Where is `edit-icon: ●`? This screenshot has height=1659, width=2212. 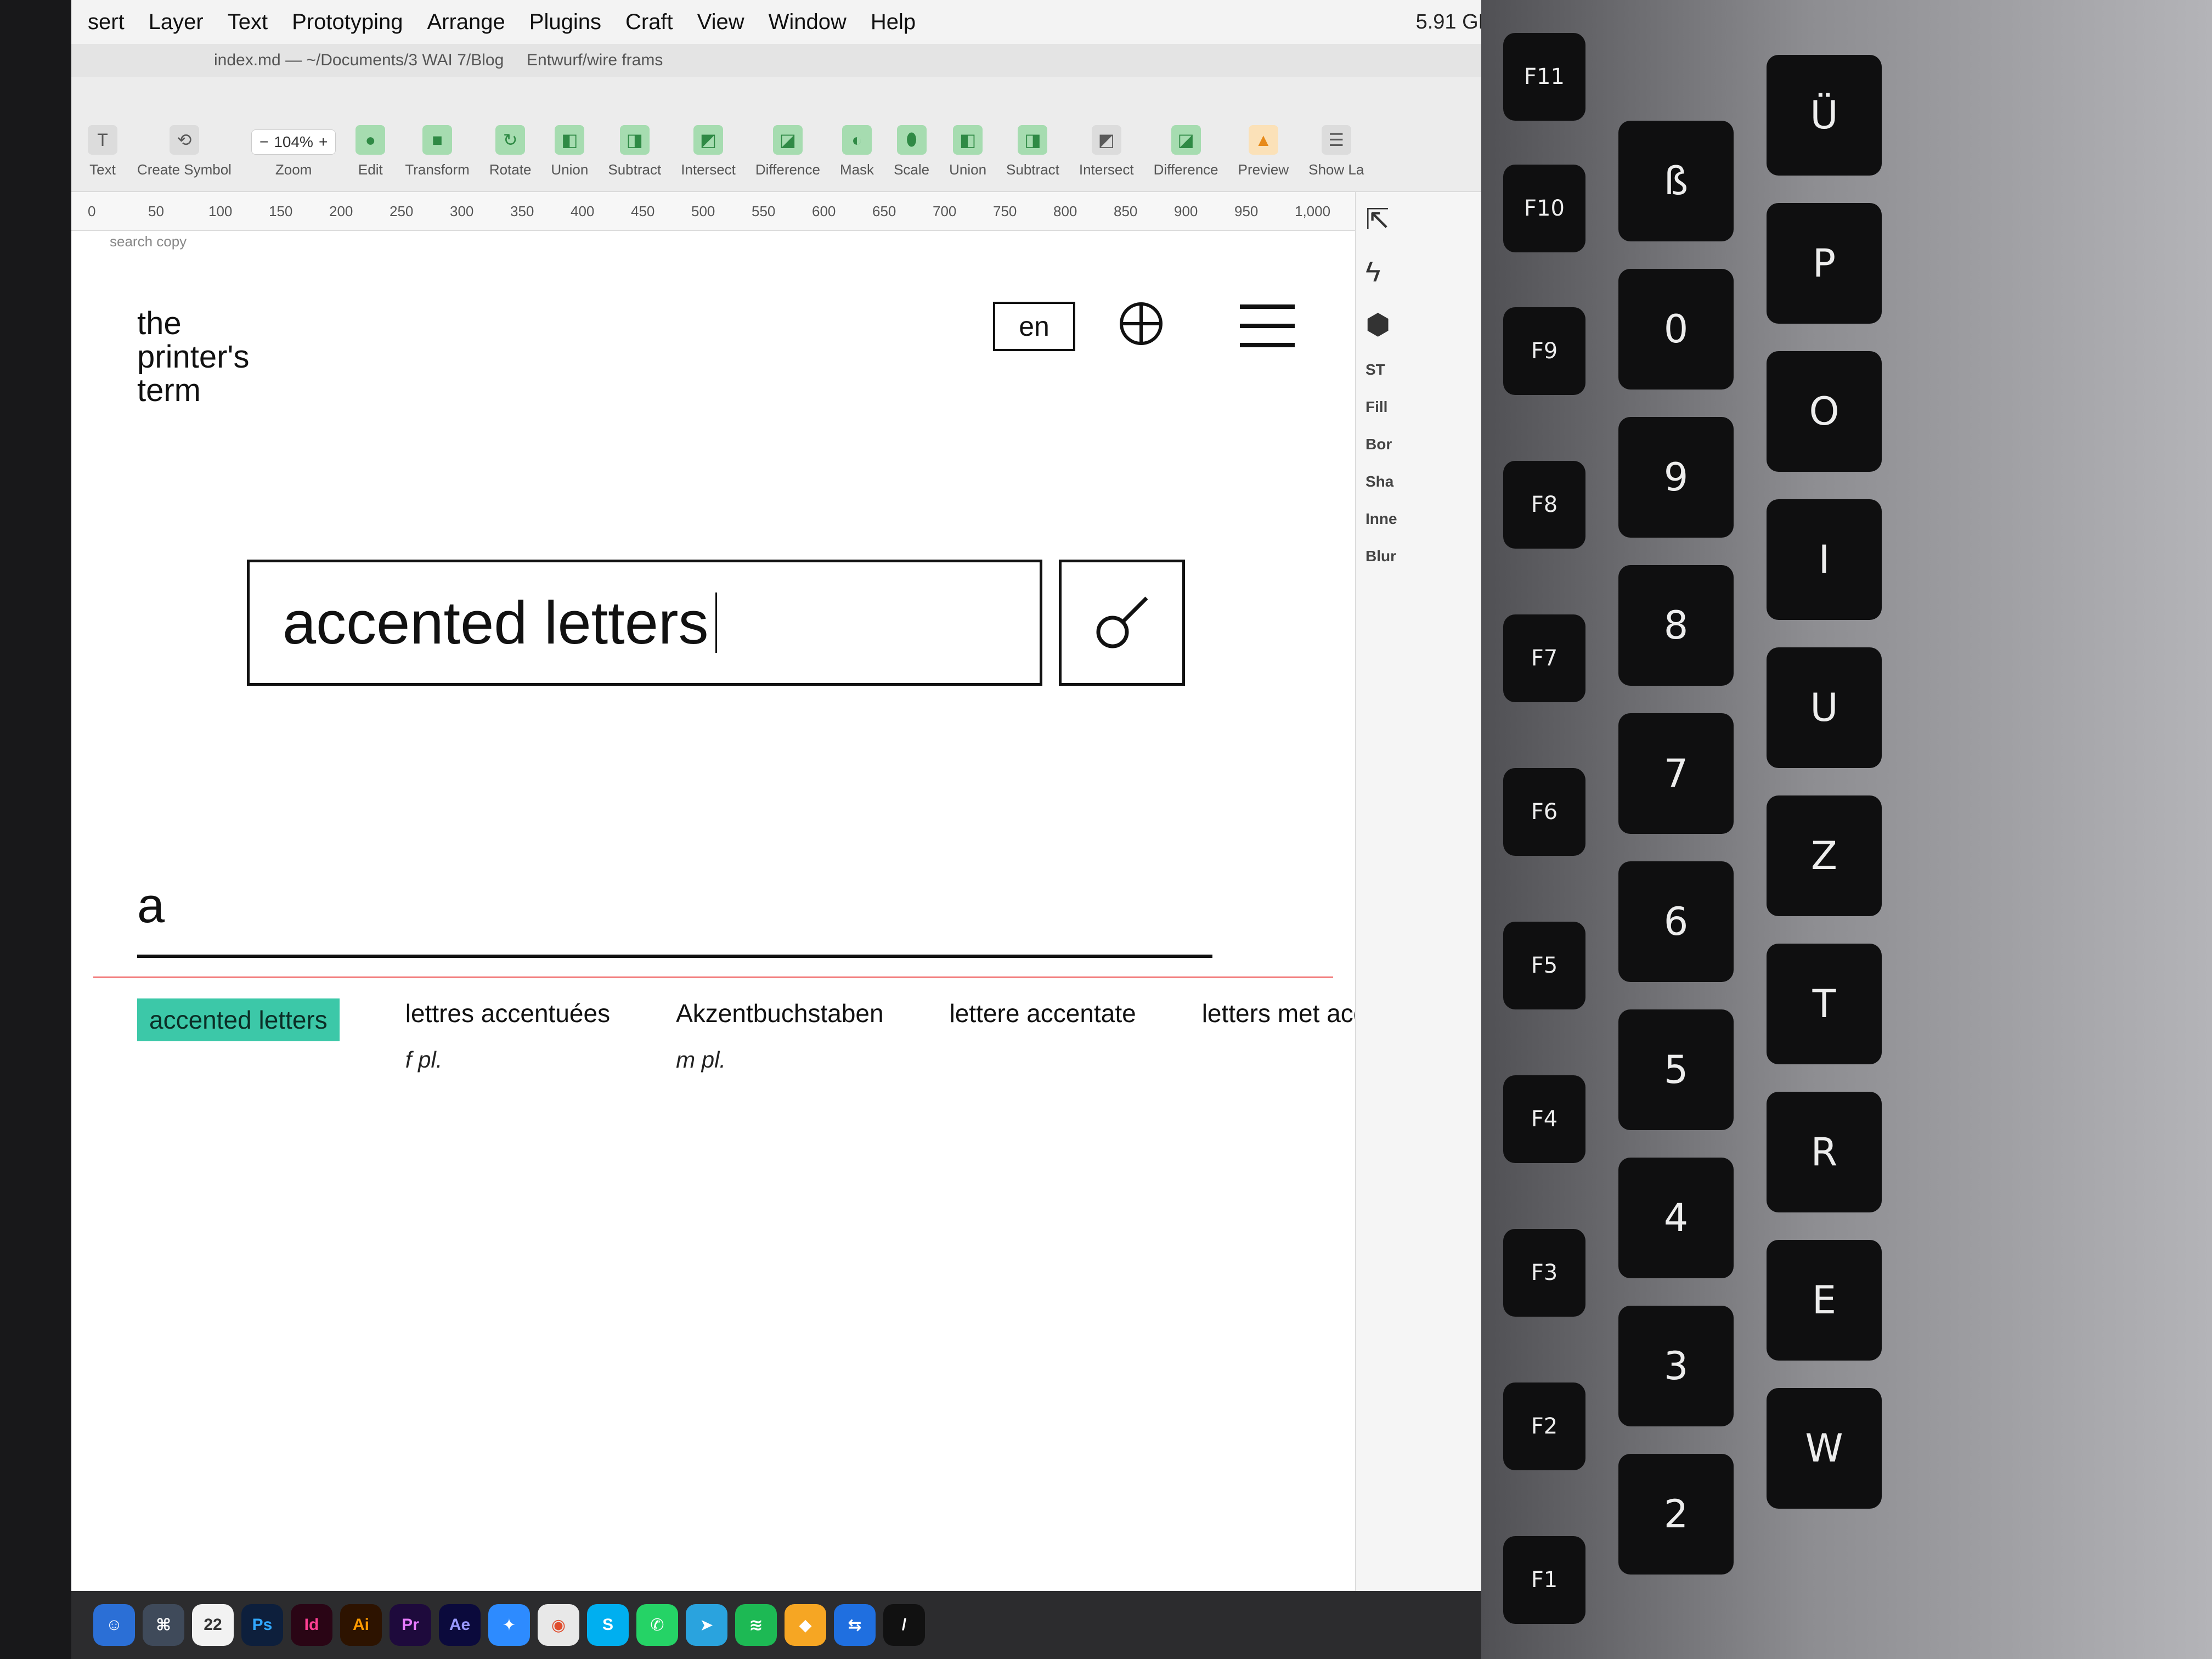 edit-icon: ● is located at coordinates (371, 140).